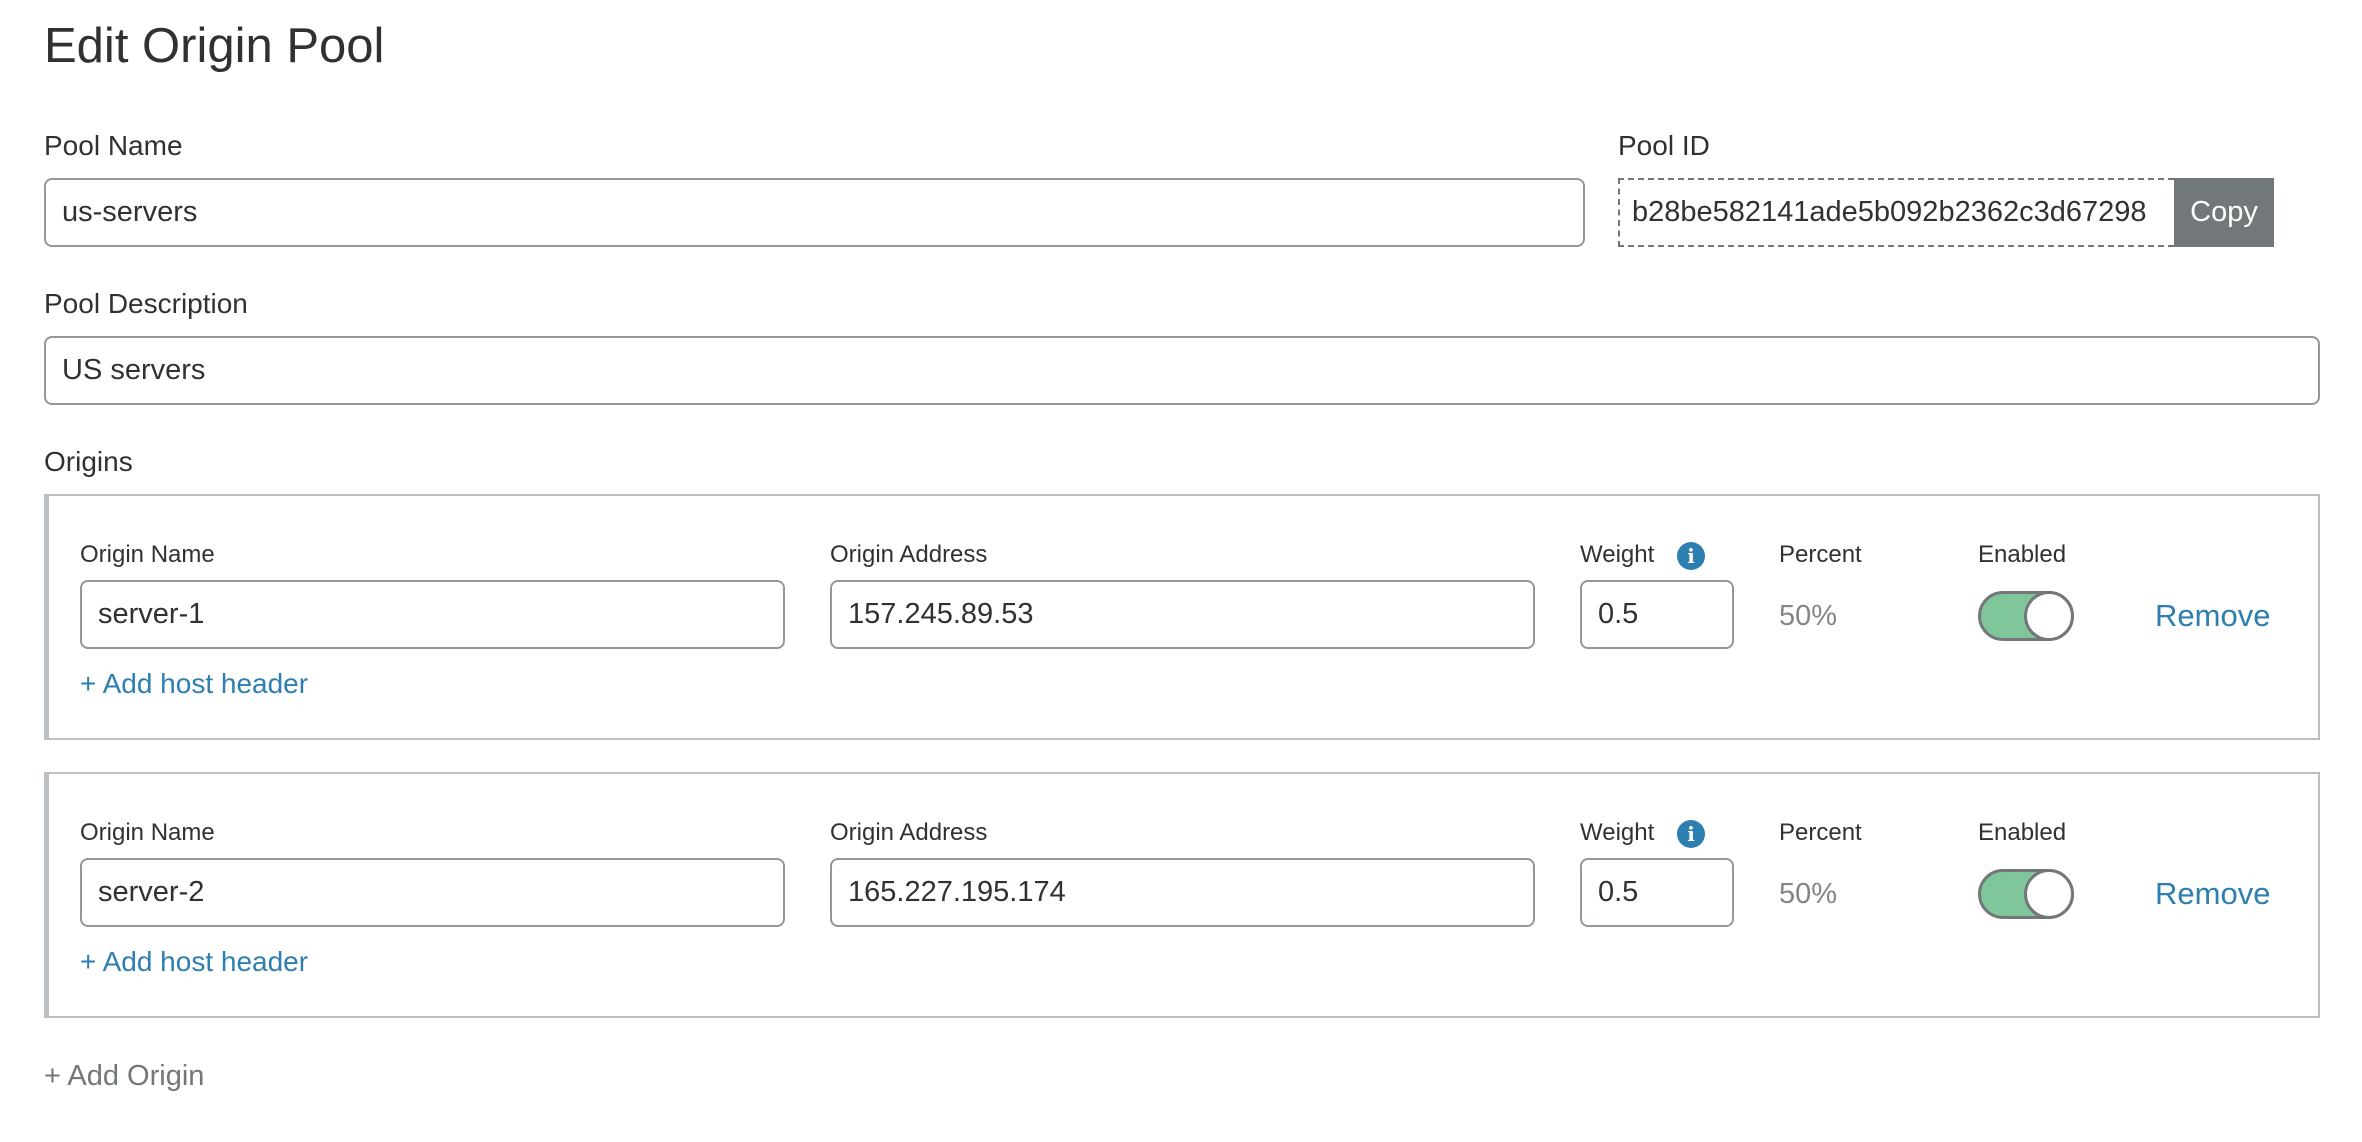 This screenshot has width=2362, height=1142. I want to click on add-origin-button: + Add Origin, so click(124, 1076).